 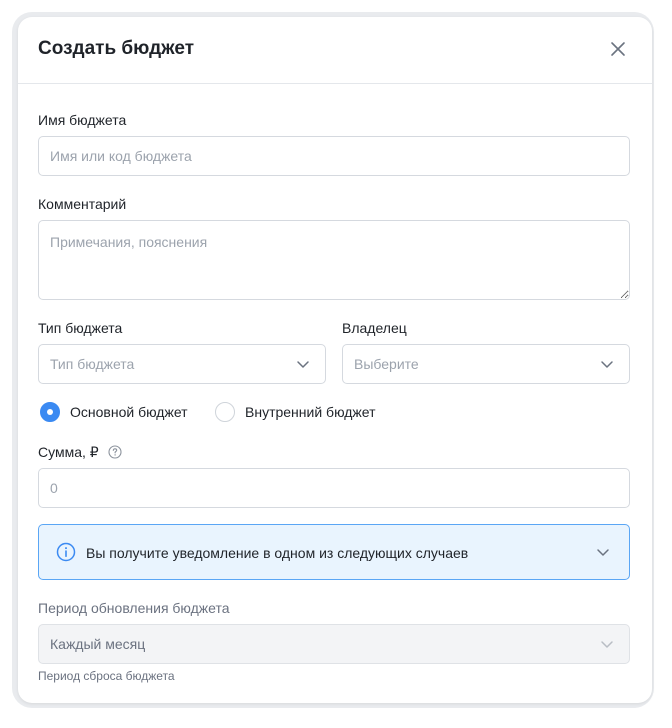 I want to click on period-select: Каждый месяц, so click(x=334, y=644).